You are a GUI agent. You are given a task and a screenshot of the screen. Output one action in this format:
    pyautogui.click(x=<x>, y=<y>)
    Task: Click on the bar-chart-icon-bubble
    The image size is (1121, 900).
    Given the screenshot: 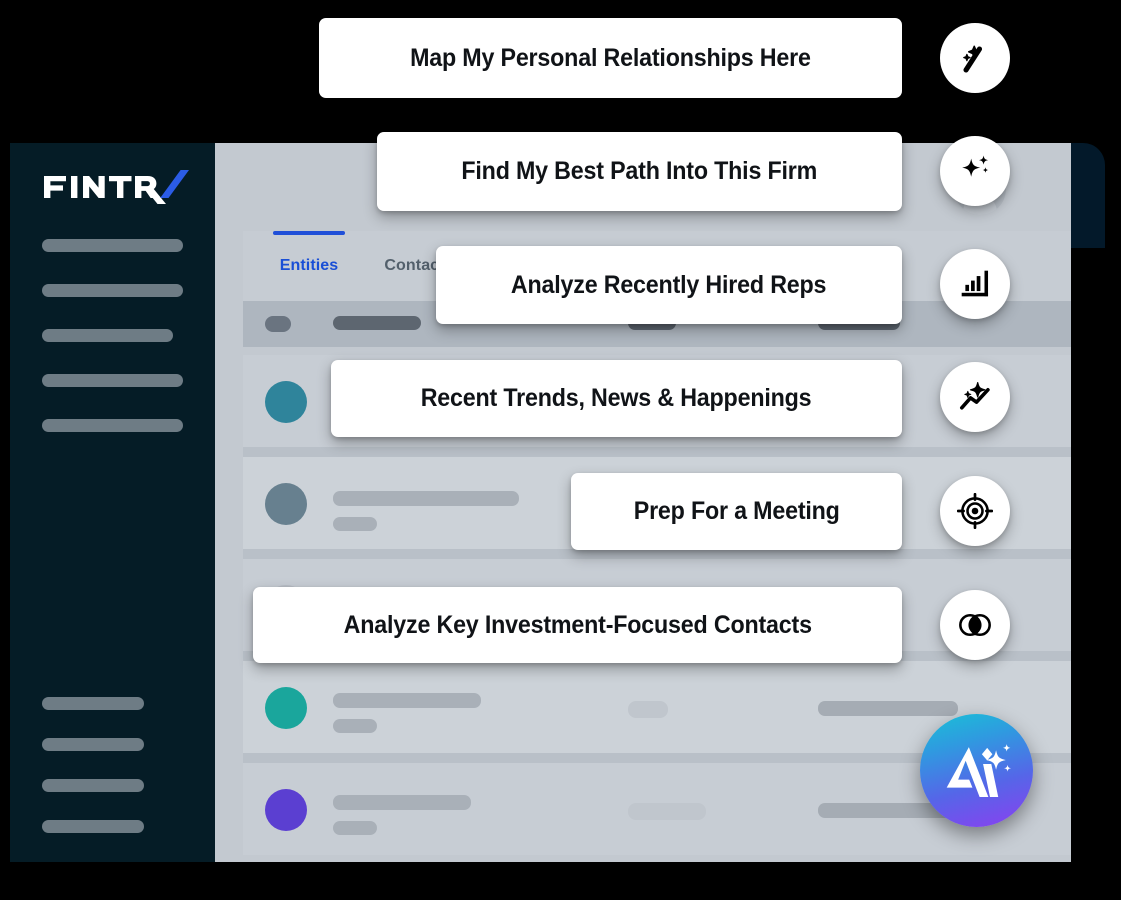 What is the action you would take?
    pyautogui.click(x=975, y=284)
    